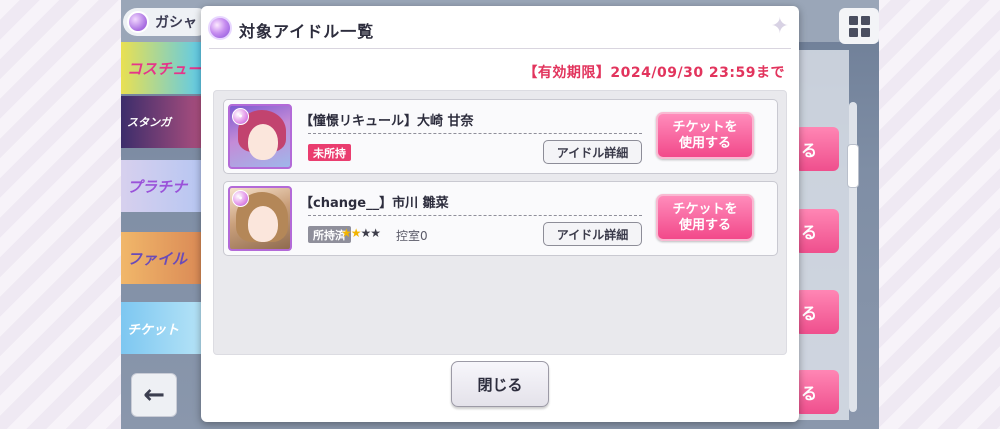 Image resolution: width=1000 pixels, height=429 pixels. I want to click on close-button: 閉じる, so click(500, 384).